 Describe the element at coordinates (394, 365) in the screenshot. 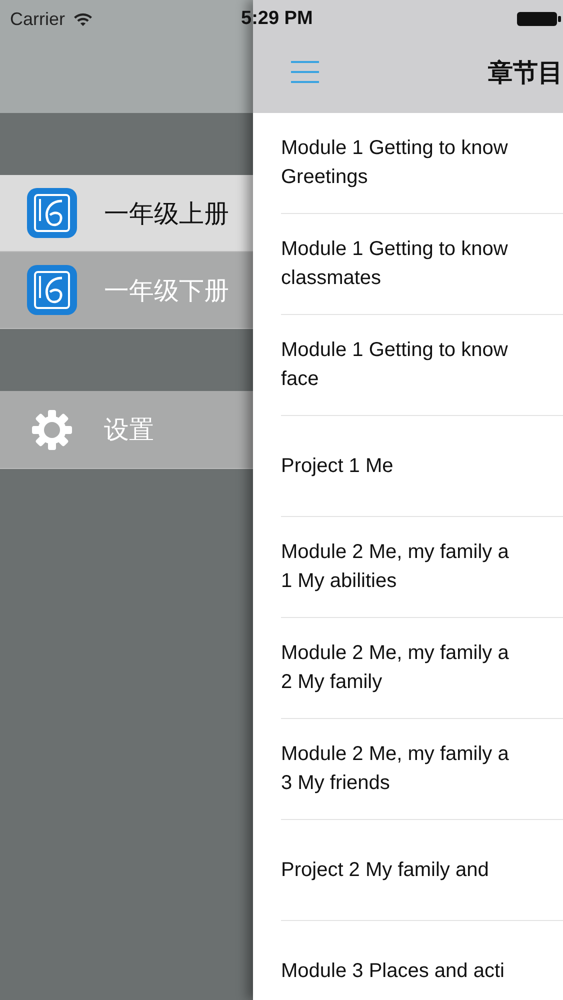

I see `chapter-title: Module 1 Getting to know face` at that location.